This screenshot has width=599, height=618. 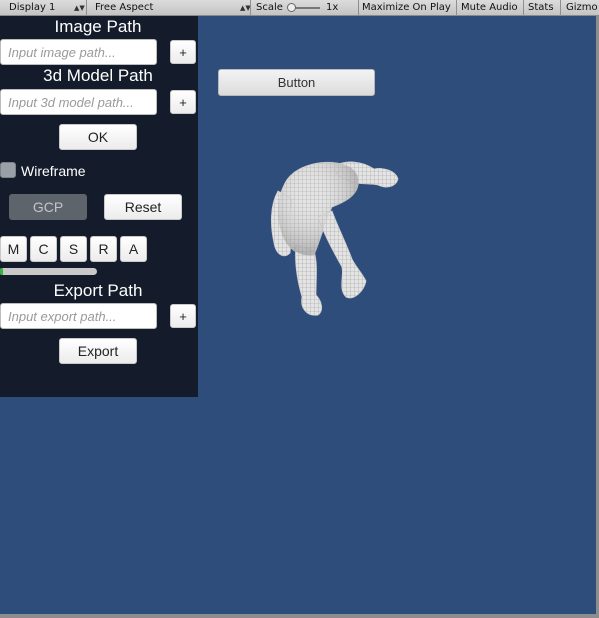 What do you see at coordinates (98, 26) in the screenshot?
I see `image-path-heading: Image Path` at bounding box center [98, 26].